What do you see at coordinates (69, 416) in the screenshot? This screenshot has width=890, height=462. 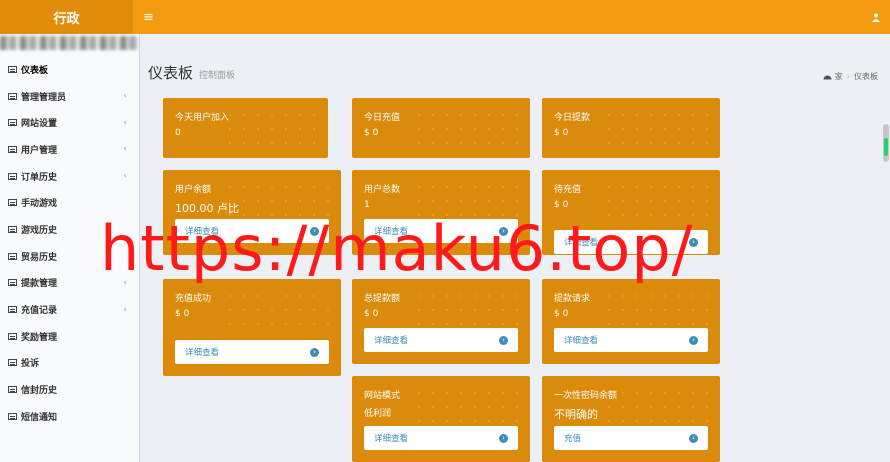 I see `sidebar-item-sms: 短信通知` at bounding box center [69, 416].